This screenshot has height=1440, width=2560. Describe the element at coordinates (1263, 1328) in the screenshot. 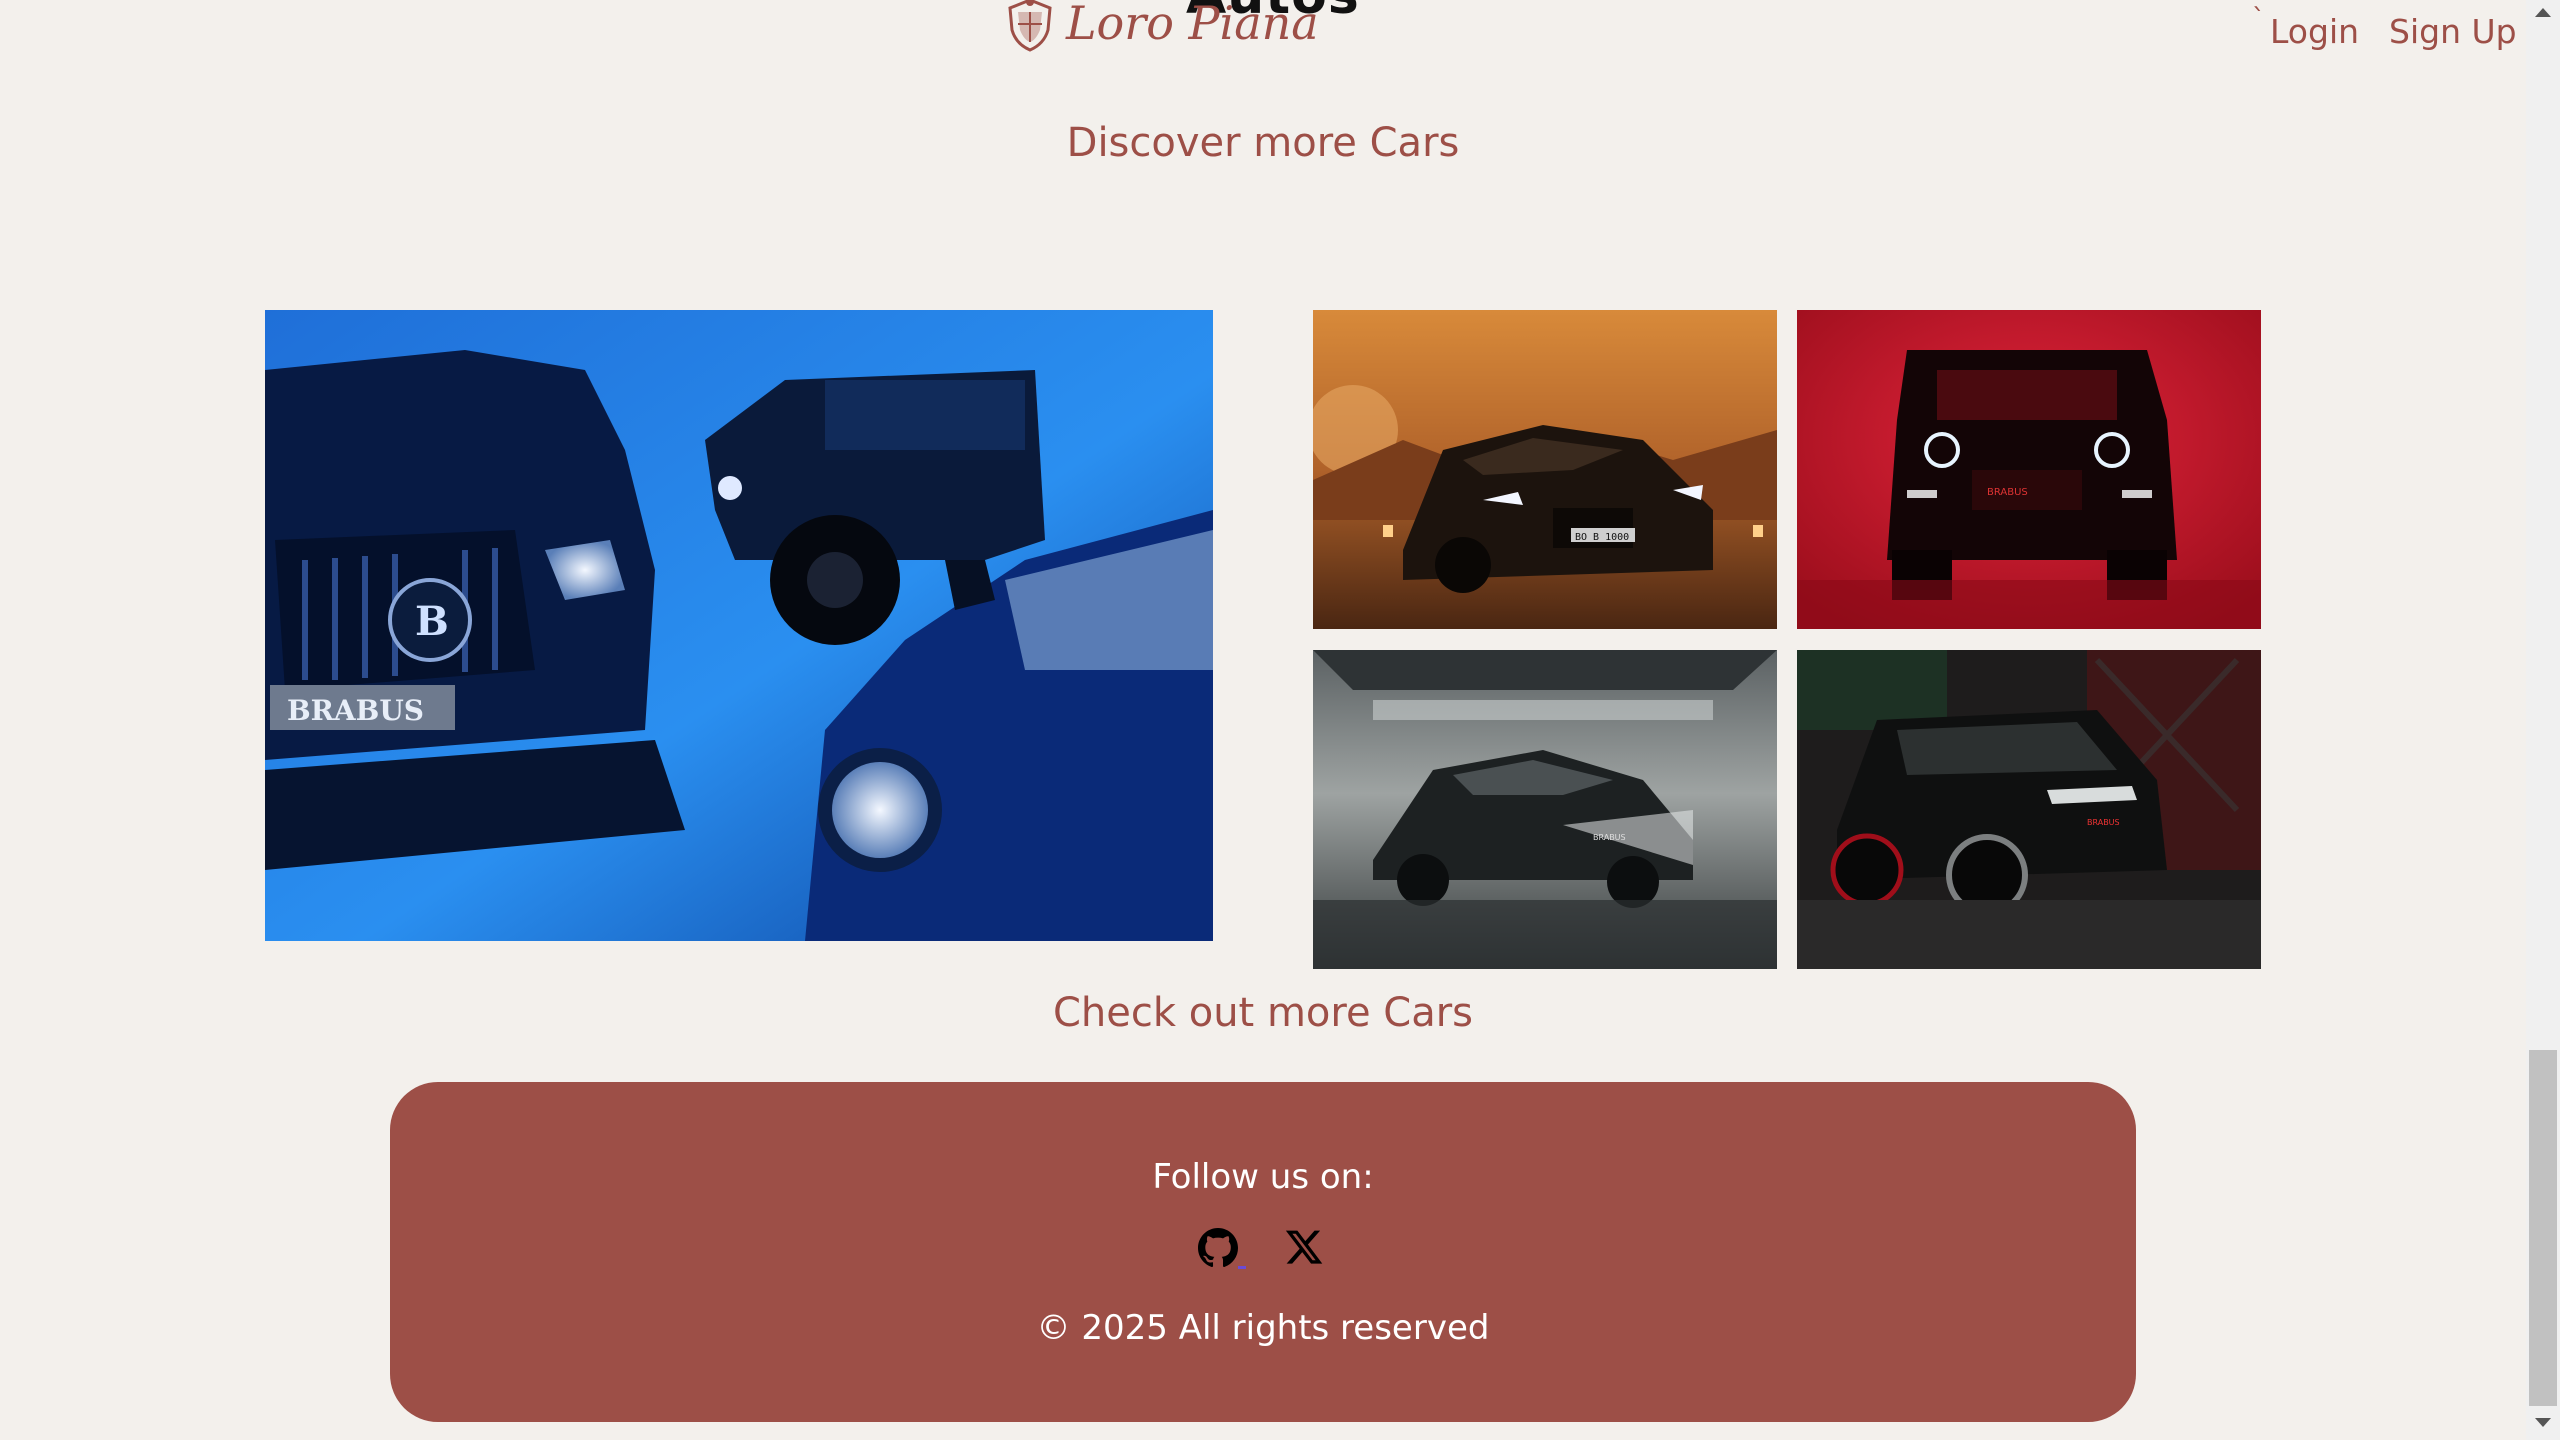

I see `copyright-text: © 2025 All rights reserved` at that location.